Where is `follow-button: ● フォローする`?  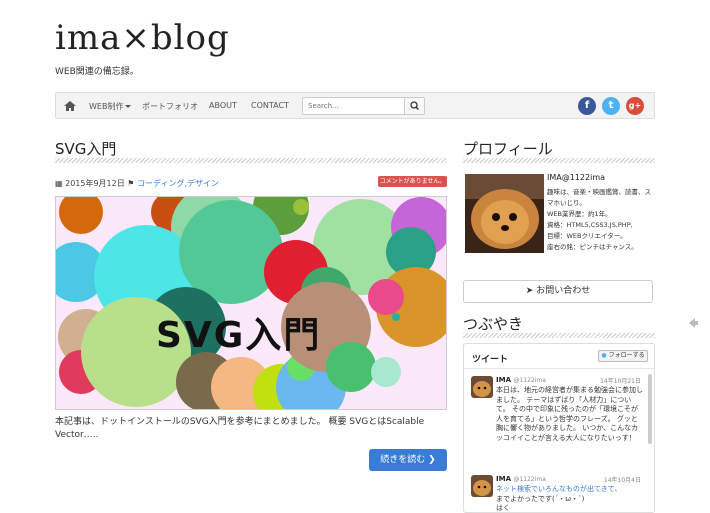
follow-button: ● フォローする is located at coordinates (623, 356).